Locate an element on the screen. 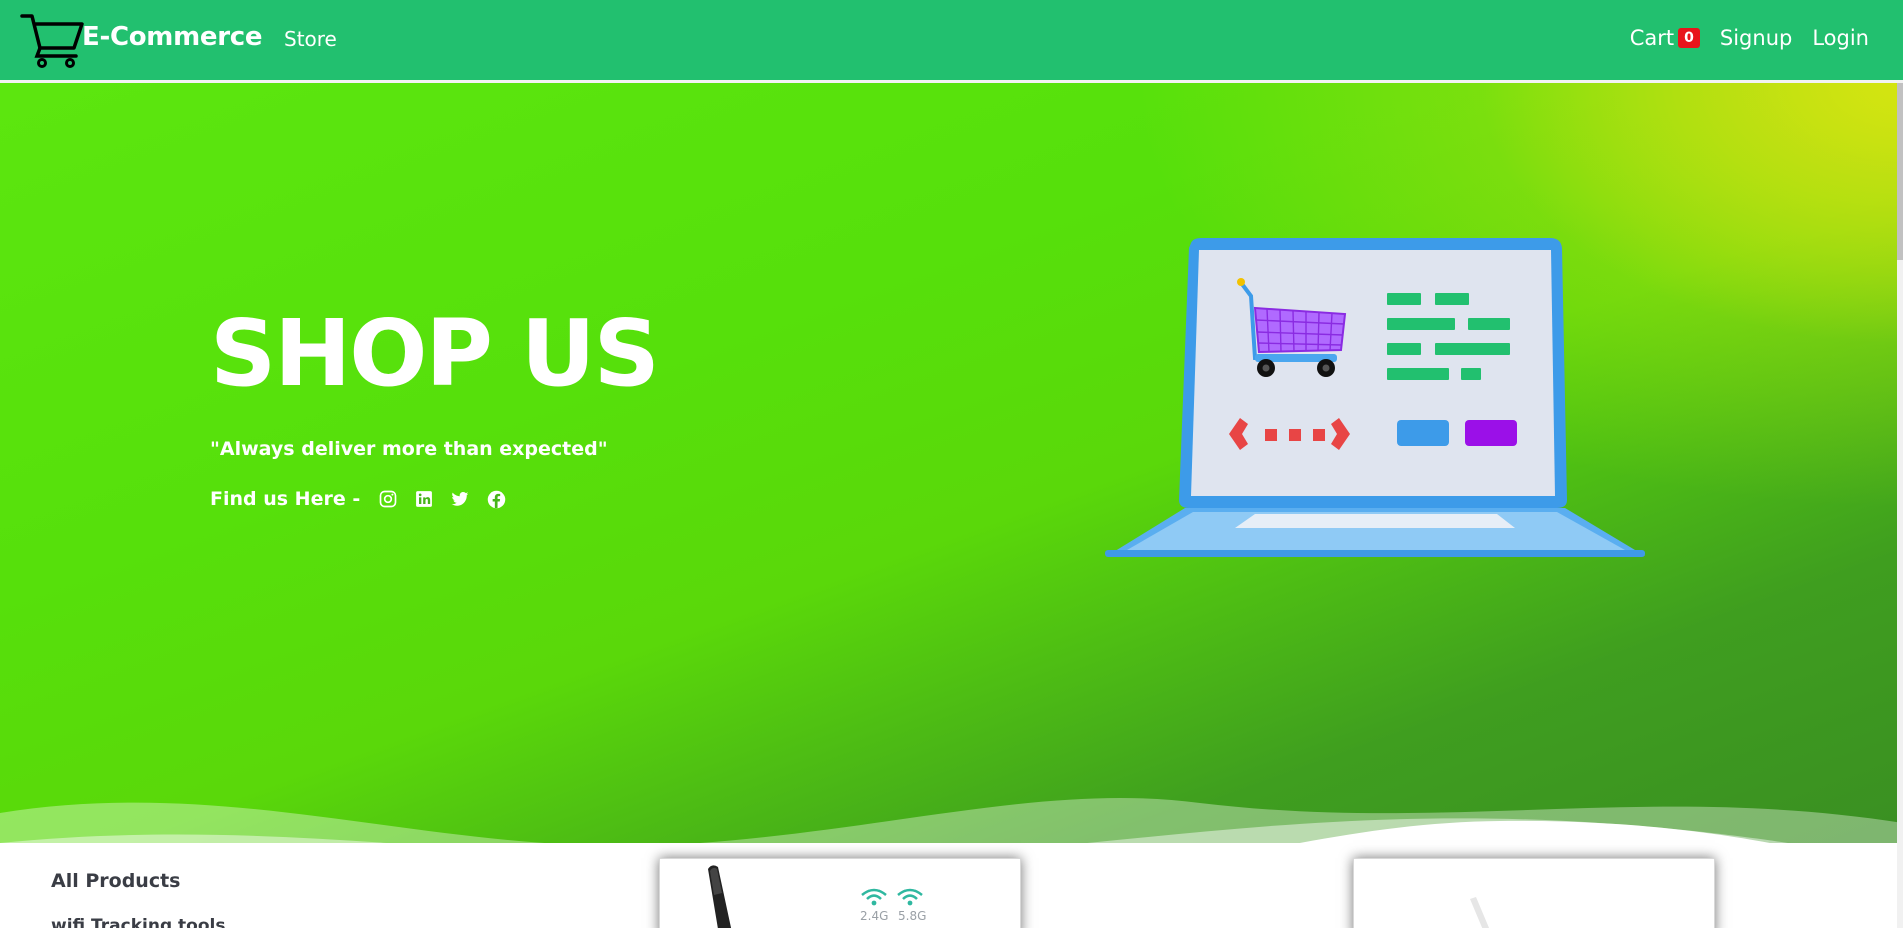 The width and height of the screenshot is (1903, 928). social-links is located at coordinates (442, 499).